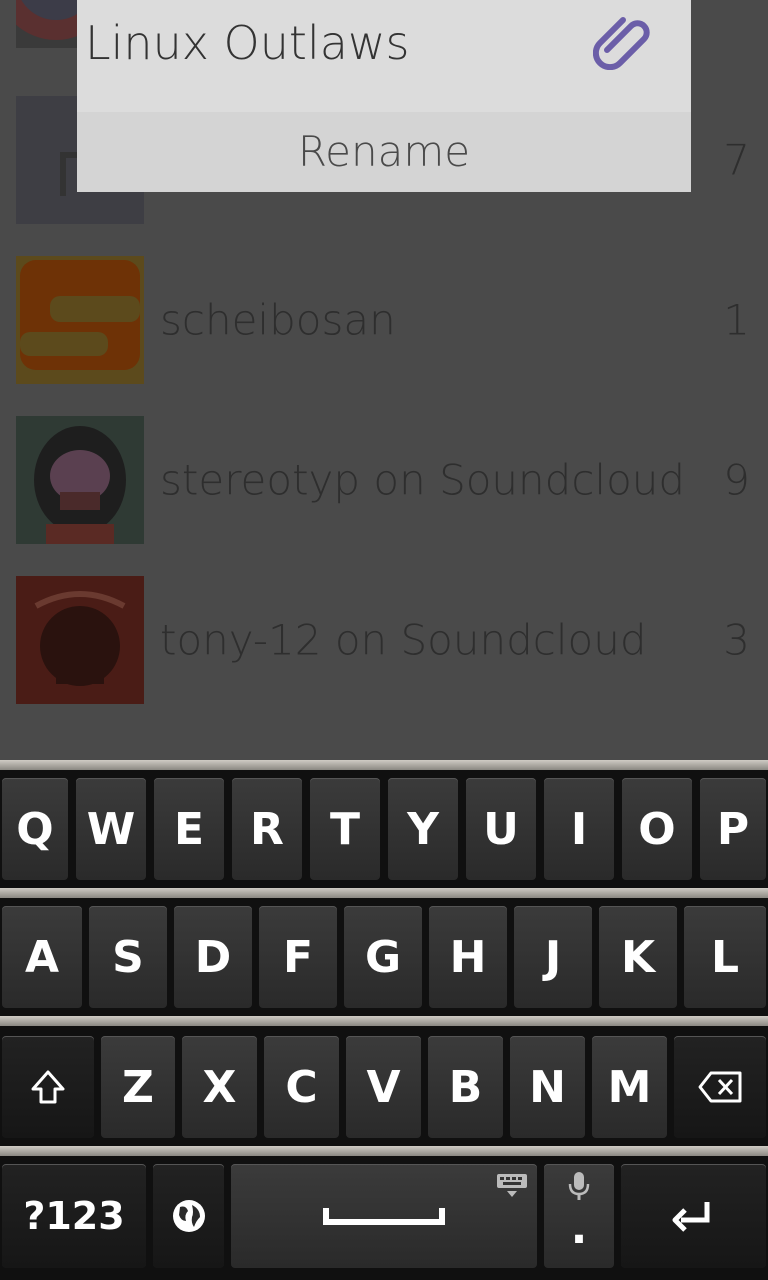 The height and width of the screenshot is (1280, 768). I want to click on shift-key, so click(48, 1087).